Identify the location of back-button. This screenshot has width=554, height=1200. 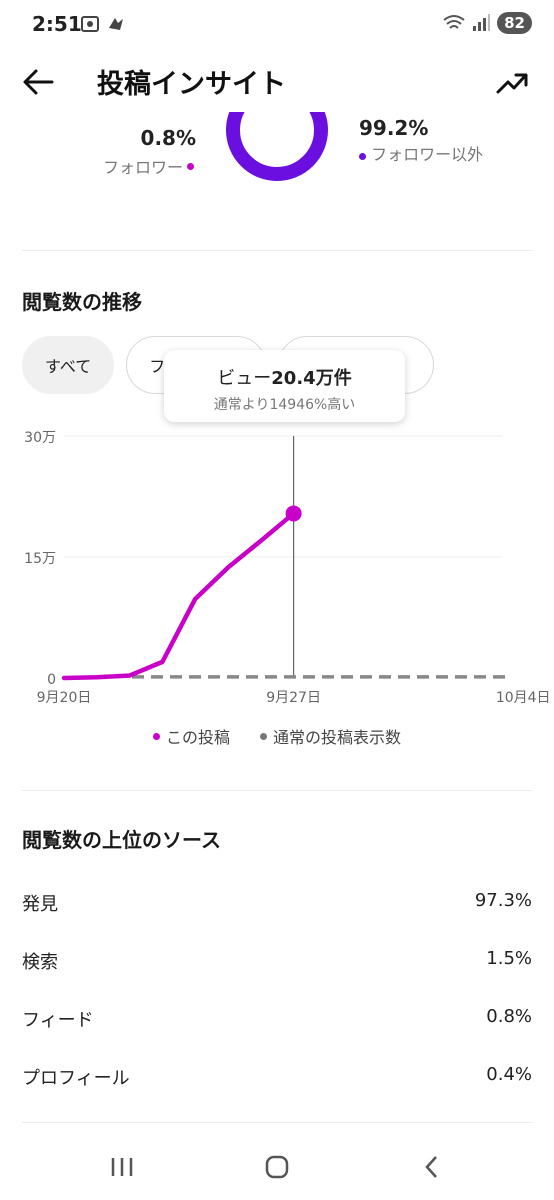
(38, 82).